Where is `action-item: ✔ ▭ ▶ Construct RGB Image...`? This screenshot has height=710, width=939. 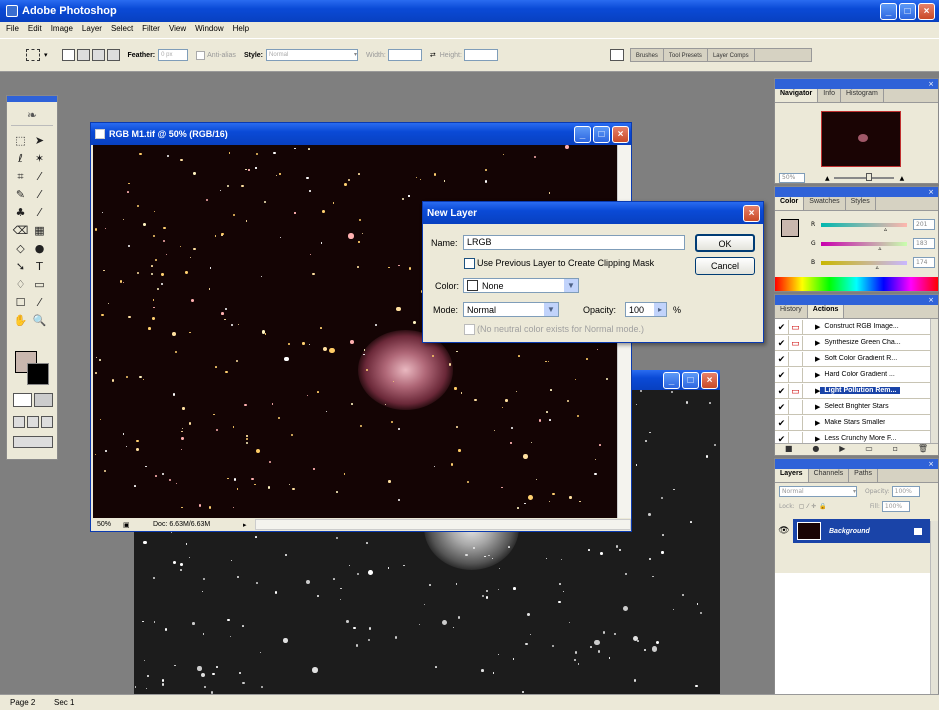 action-item: ✔ ▭ ▶ Construct RGB Image... is located at coordinates (852, 327).